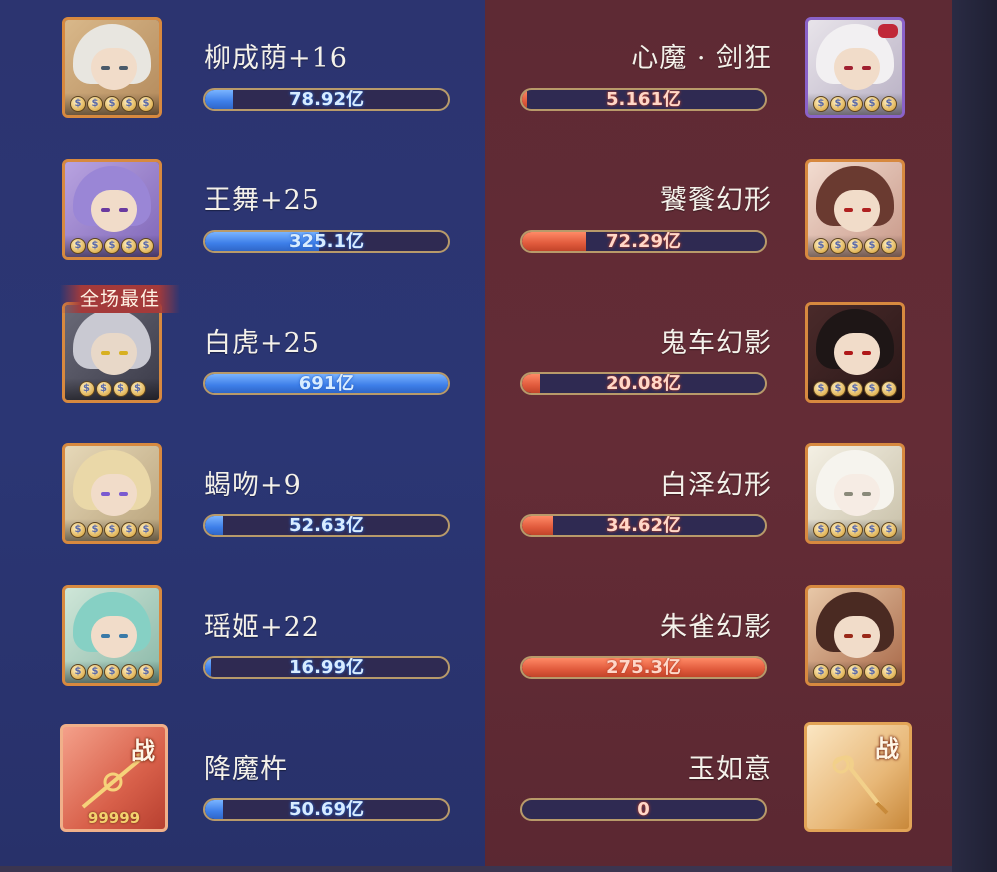 The width and height of the screenshot is (997, 872). What do you see at coordinates (120, 299) in the screenshot?
I see `mvp-badge: 全场最佳` at bounding box center [120, 299].